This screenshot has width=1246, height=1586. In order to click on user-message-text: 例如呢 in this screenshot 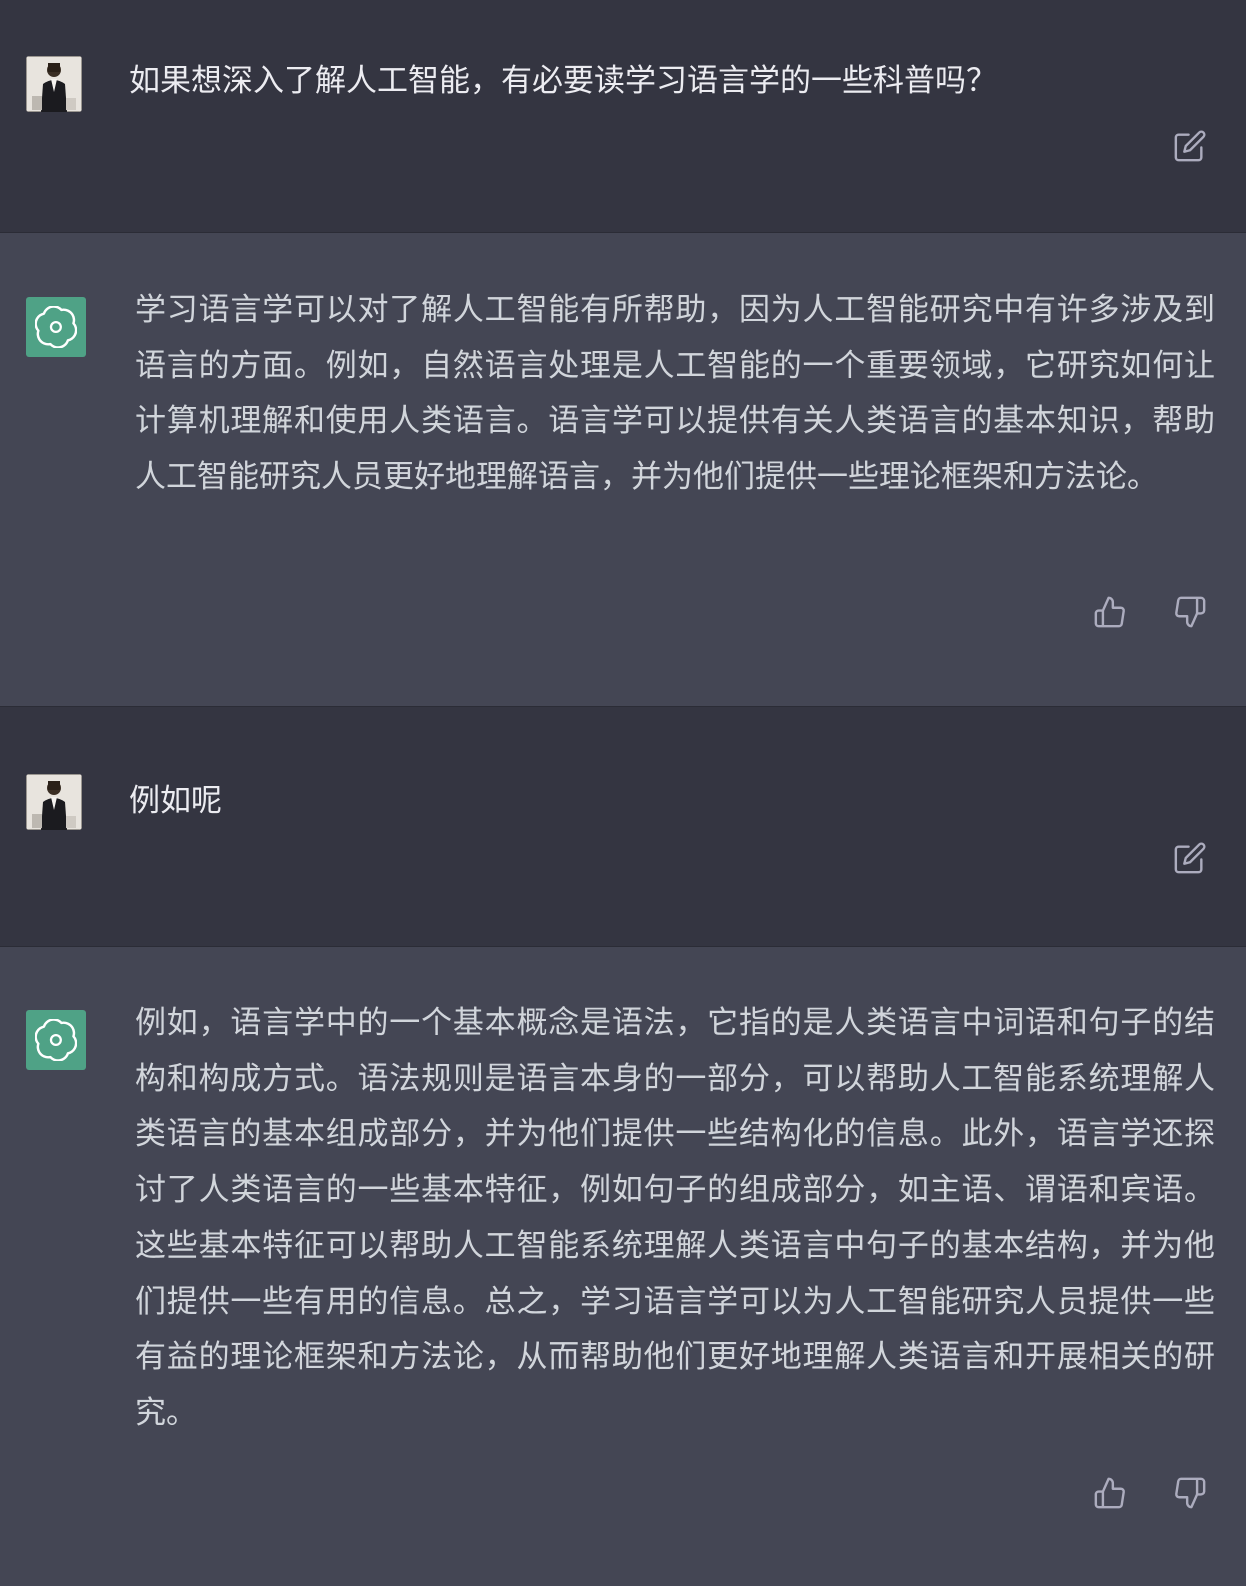, I will do `click(175, 801)`.